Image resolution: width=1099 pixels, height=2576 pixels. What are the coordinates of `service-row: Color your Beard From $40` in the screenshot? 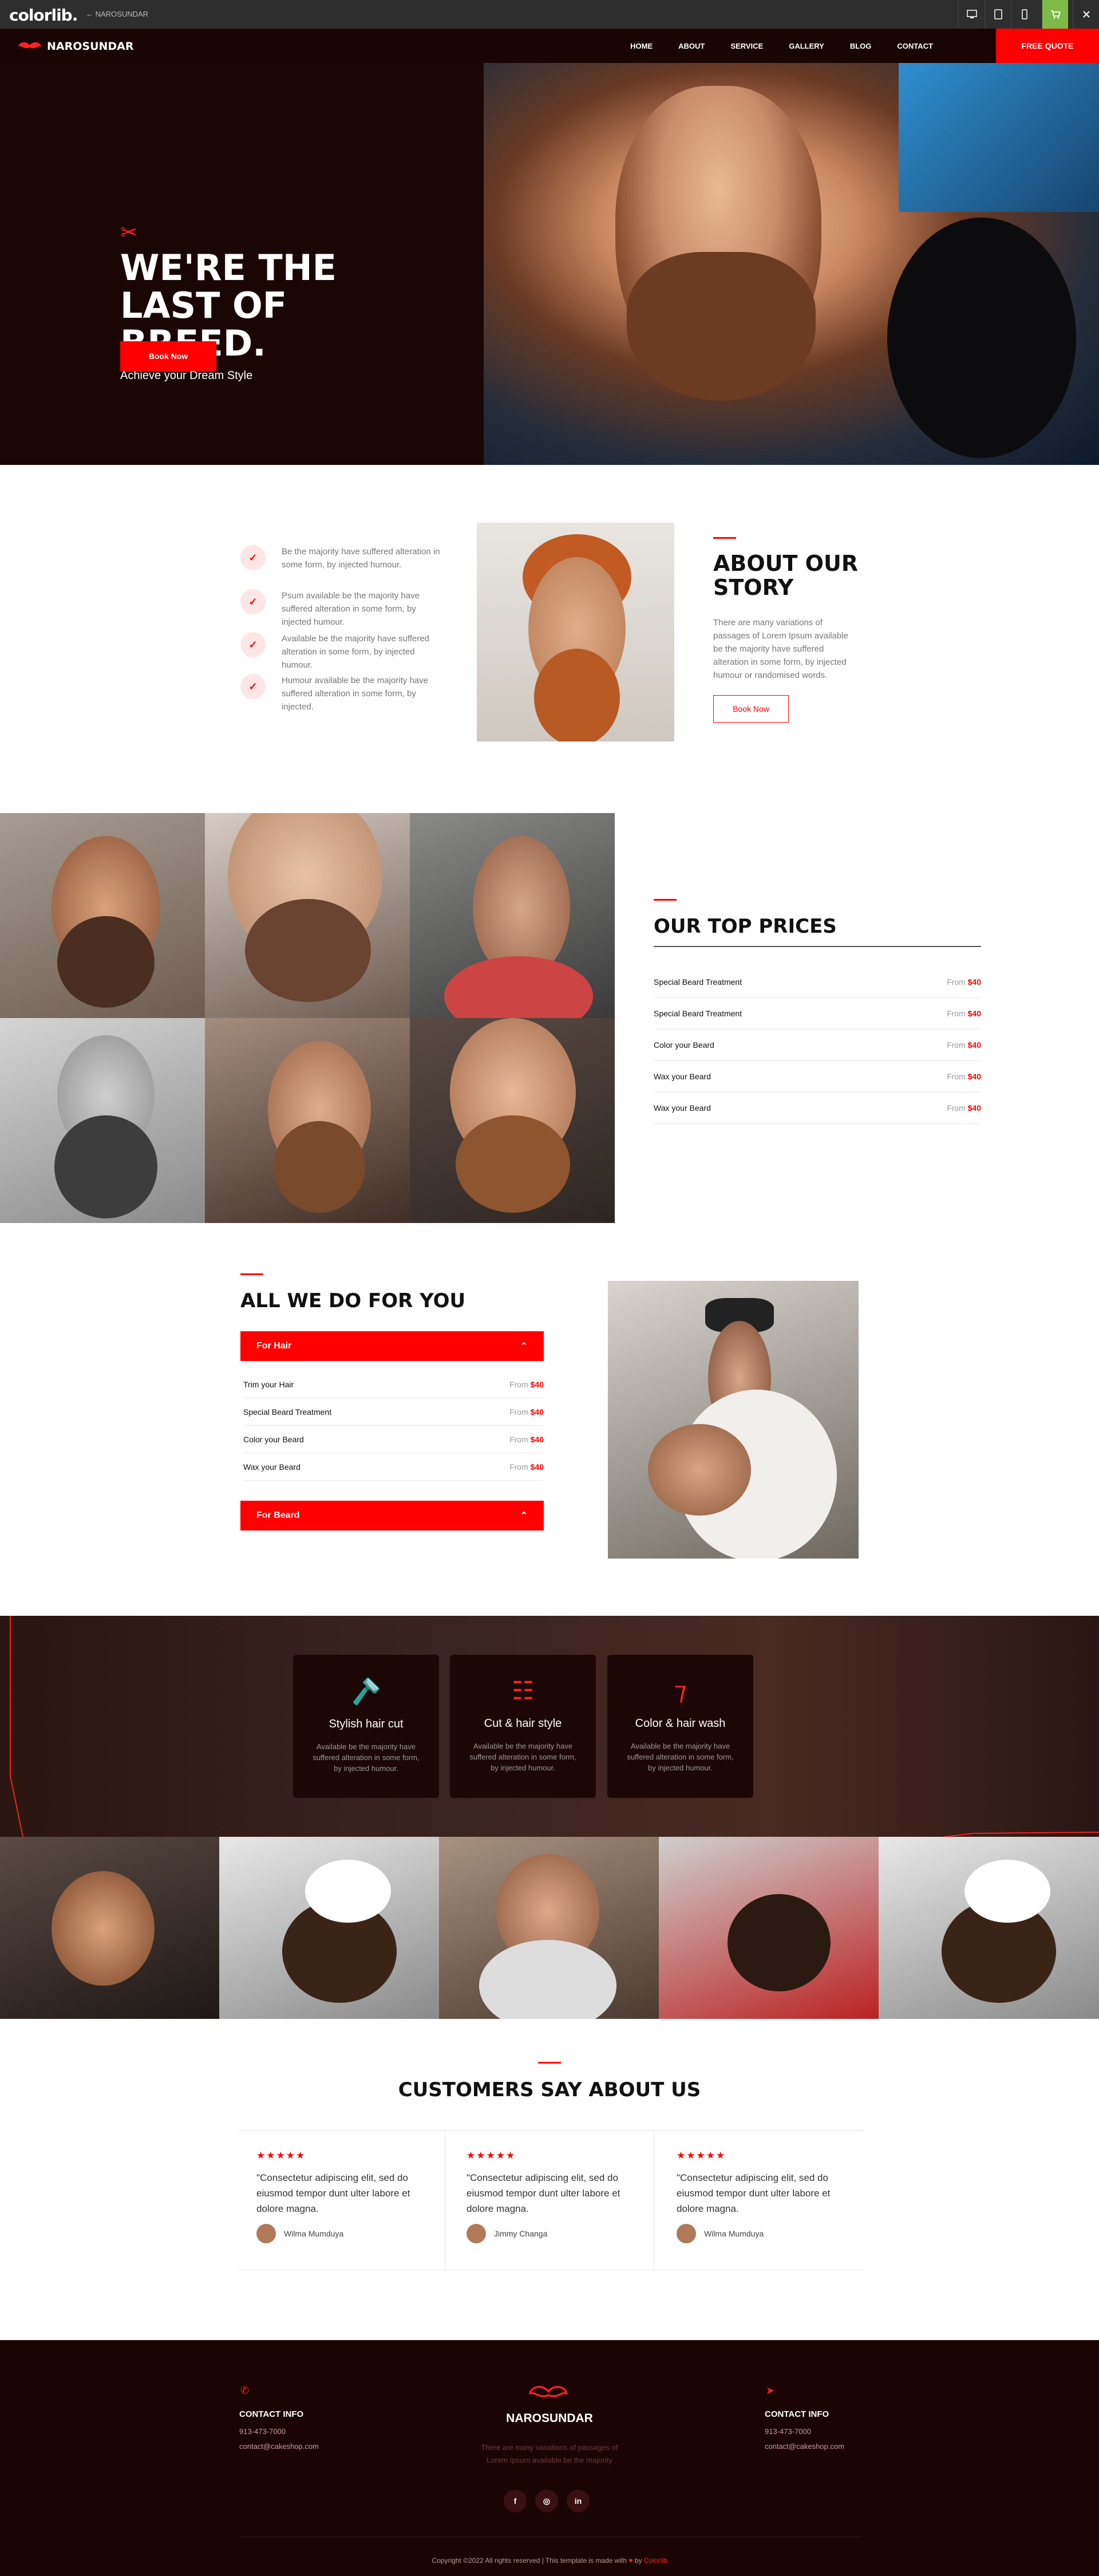 It's located at (393, 1439).